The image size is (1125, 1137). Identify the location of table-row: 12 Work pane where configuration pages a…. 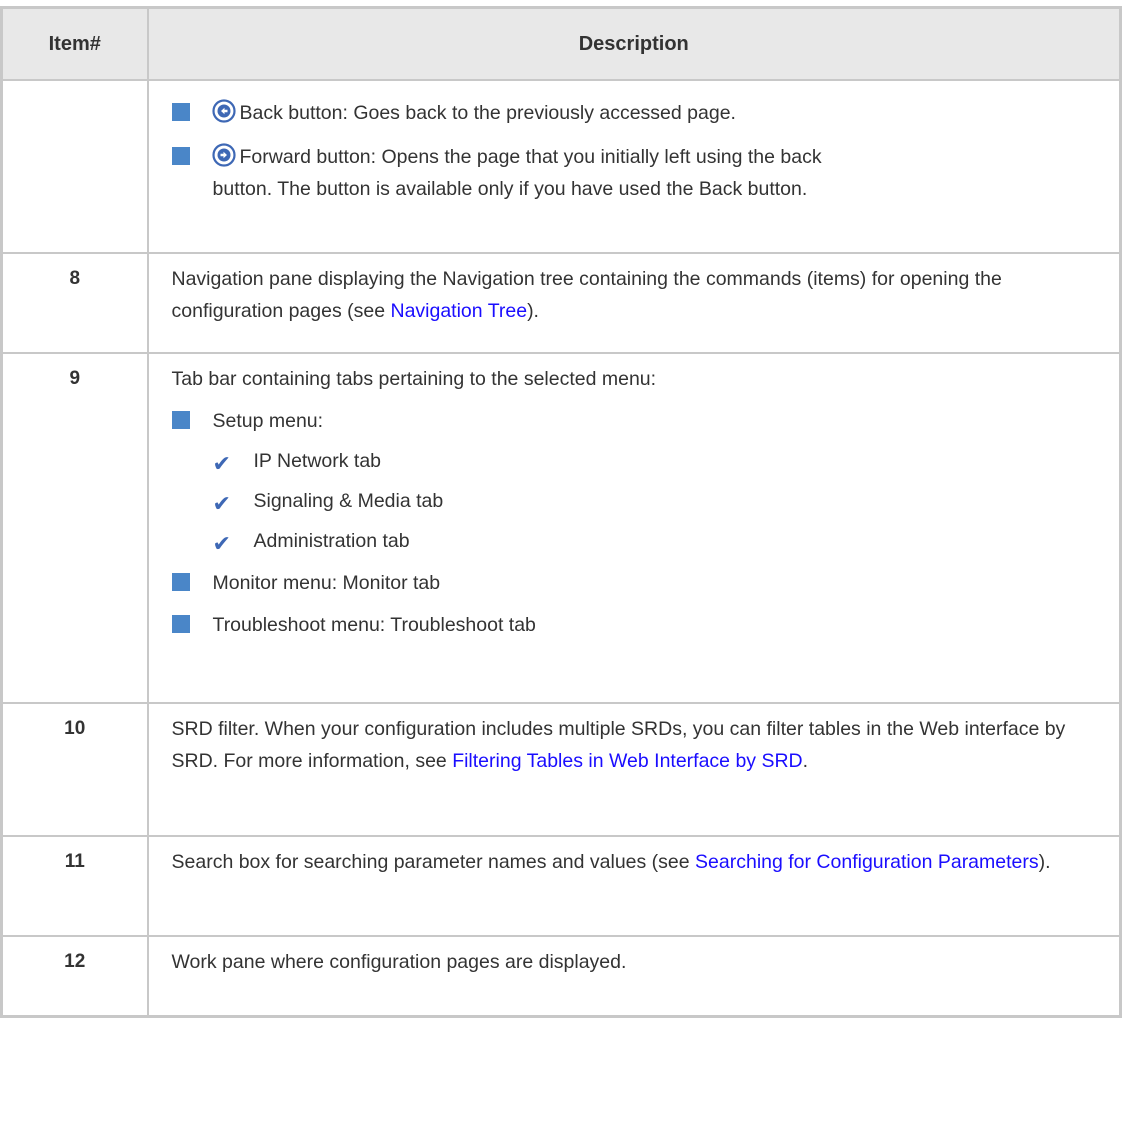
(561, 976).